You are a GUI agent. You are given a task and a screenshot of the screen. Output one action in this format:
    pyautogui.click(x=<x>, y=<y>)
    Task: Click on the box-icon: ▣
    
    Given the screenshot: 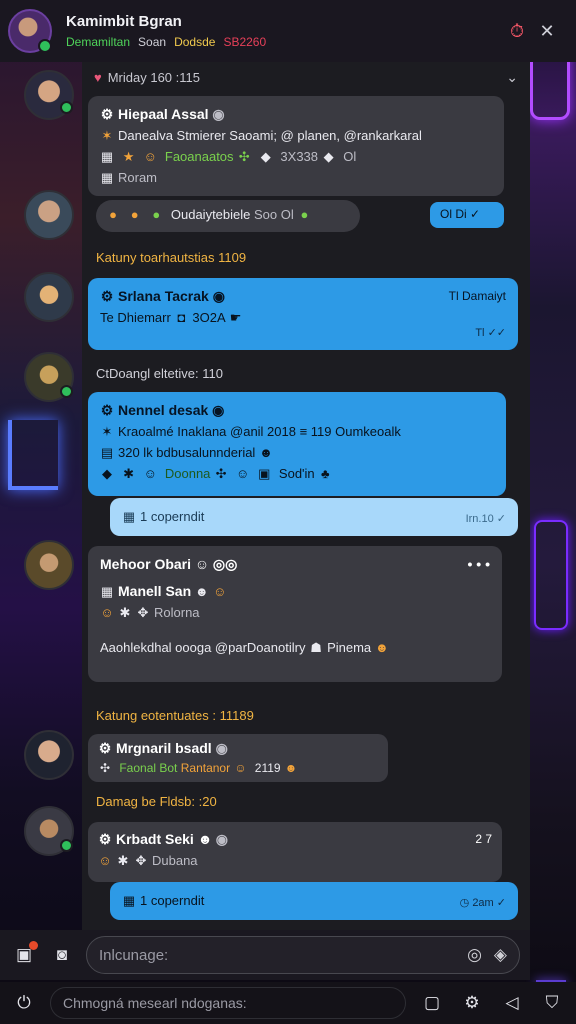 What is the action you would take?
    pyautogui.click(x=264, y=473)
    